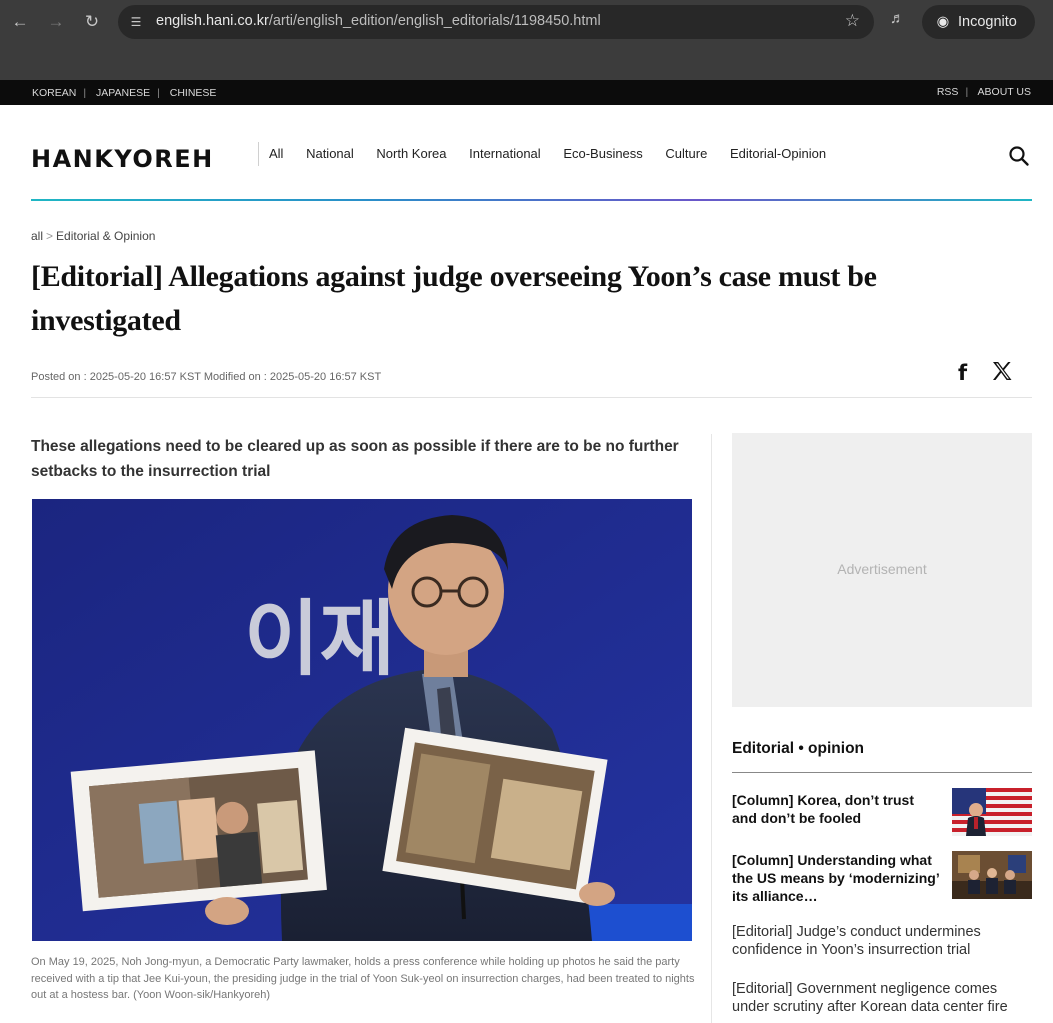  I want to click on bookmark-star-icon: ☆, so click(852, 21).